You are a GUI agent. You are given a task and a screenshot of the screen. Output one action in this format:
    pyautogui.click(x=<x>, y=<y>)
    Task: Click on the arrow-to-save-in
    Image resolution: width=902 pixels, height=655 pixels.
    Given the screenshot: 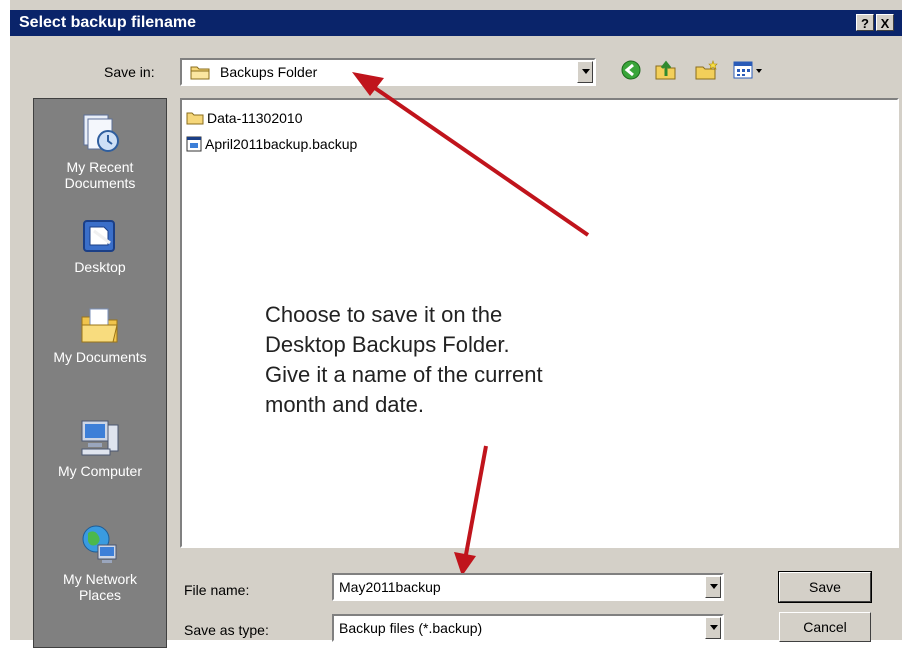 What is the action you would take?
    pyautogui.click(x=471, y=154)
    